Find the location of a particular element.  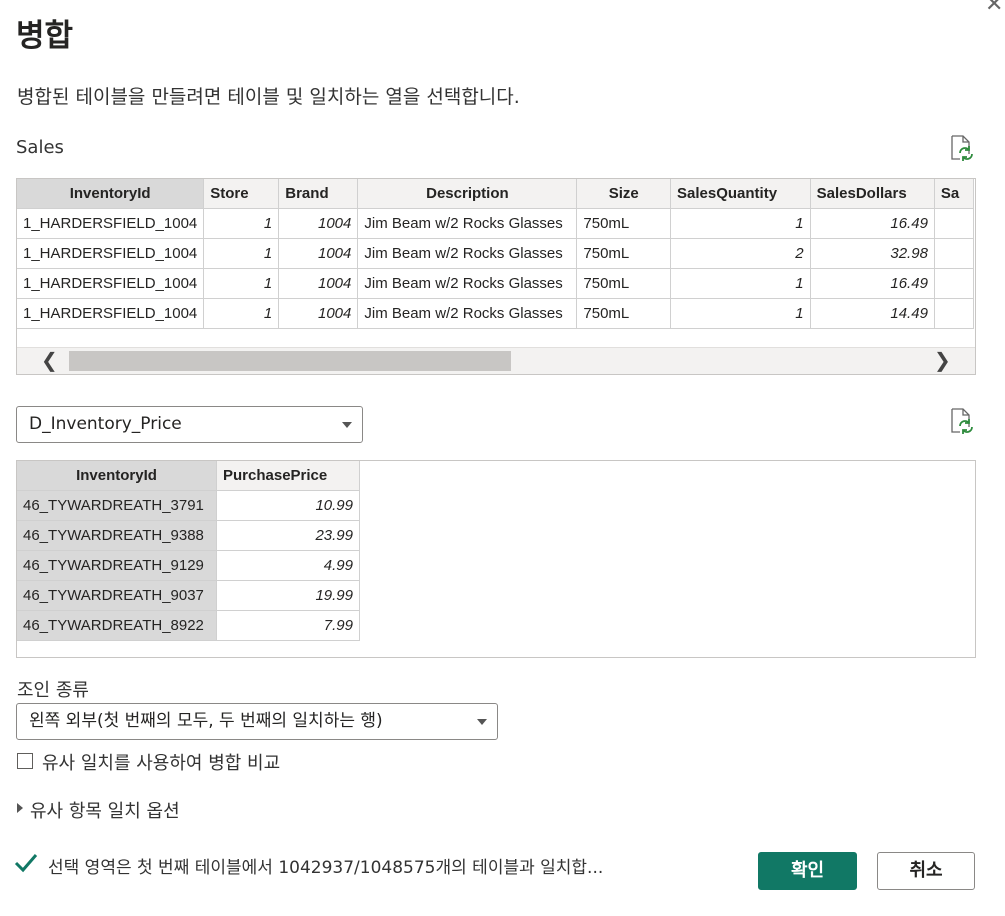

cell-inventoryid: 46_TYWARDREATH_9388 is located at coordinates (117, 535).